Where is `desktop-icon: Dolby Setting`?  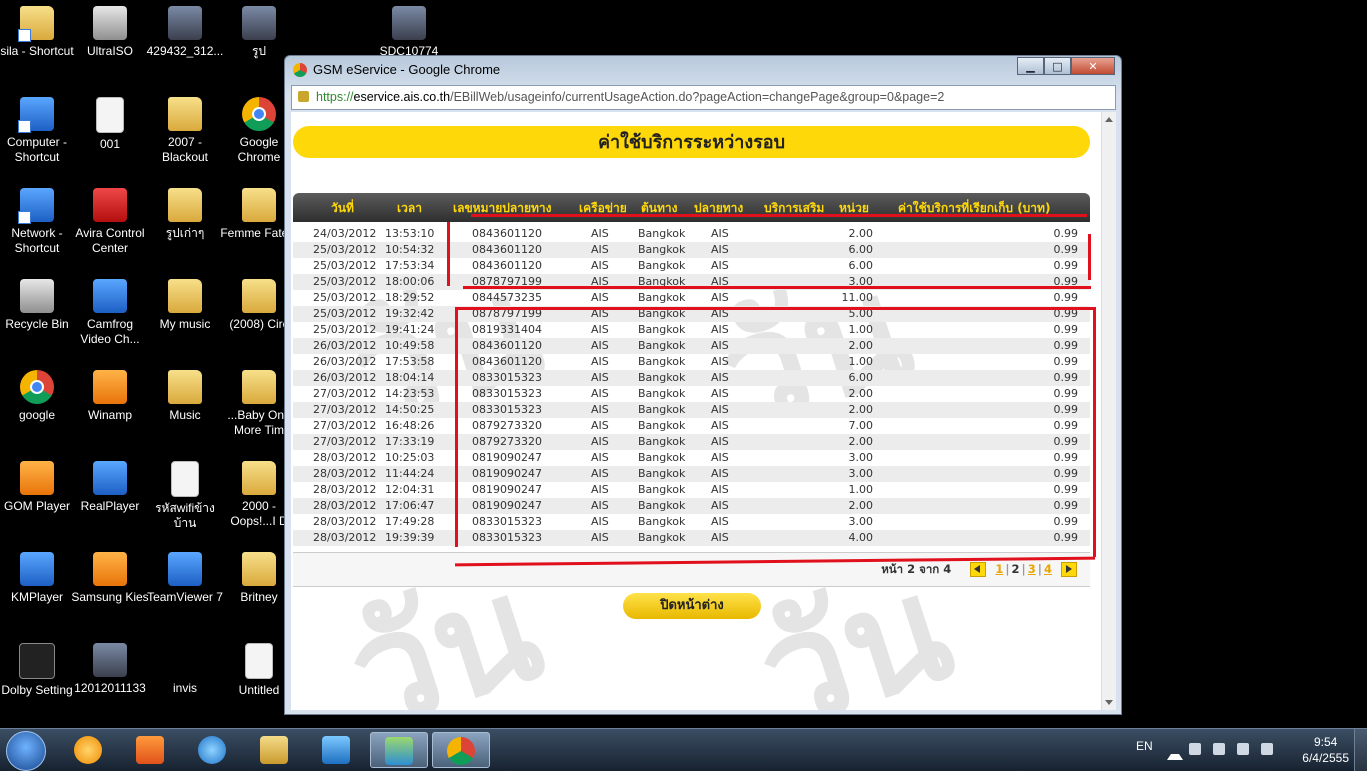 desktop-icon: Dolby Setting is located at coordinates (38, 667).